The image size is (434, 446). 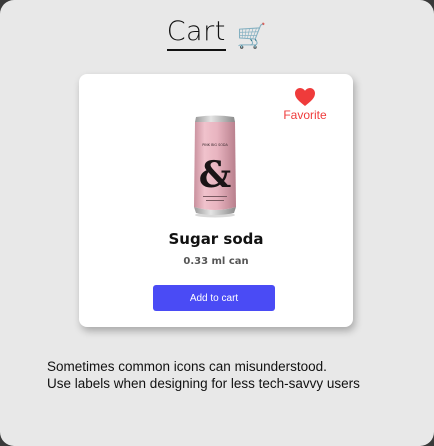 I want to click on page-title: Cart 🛒, so click(x=217, y=33).